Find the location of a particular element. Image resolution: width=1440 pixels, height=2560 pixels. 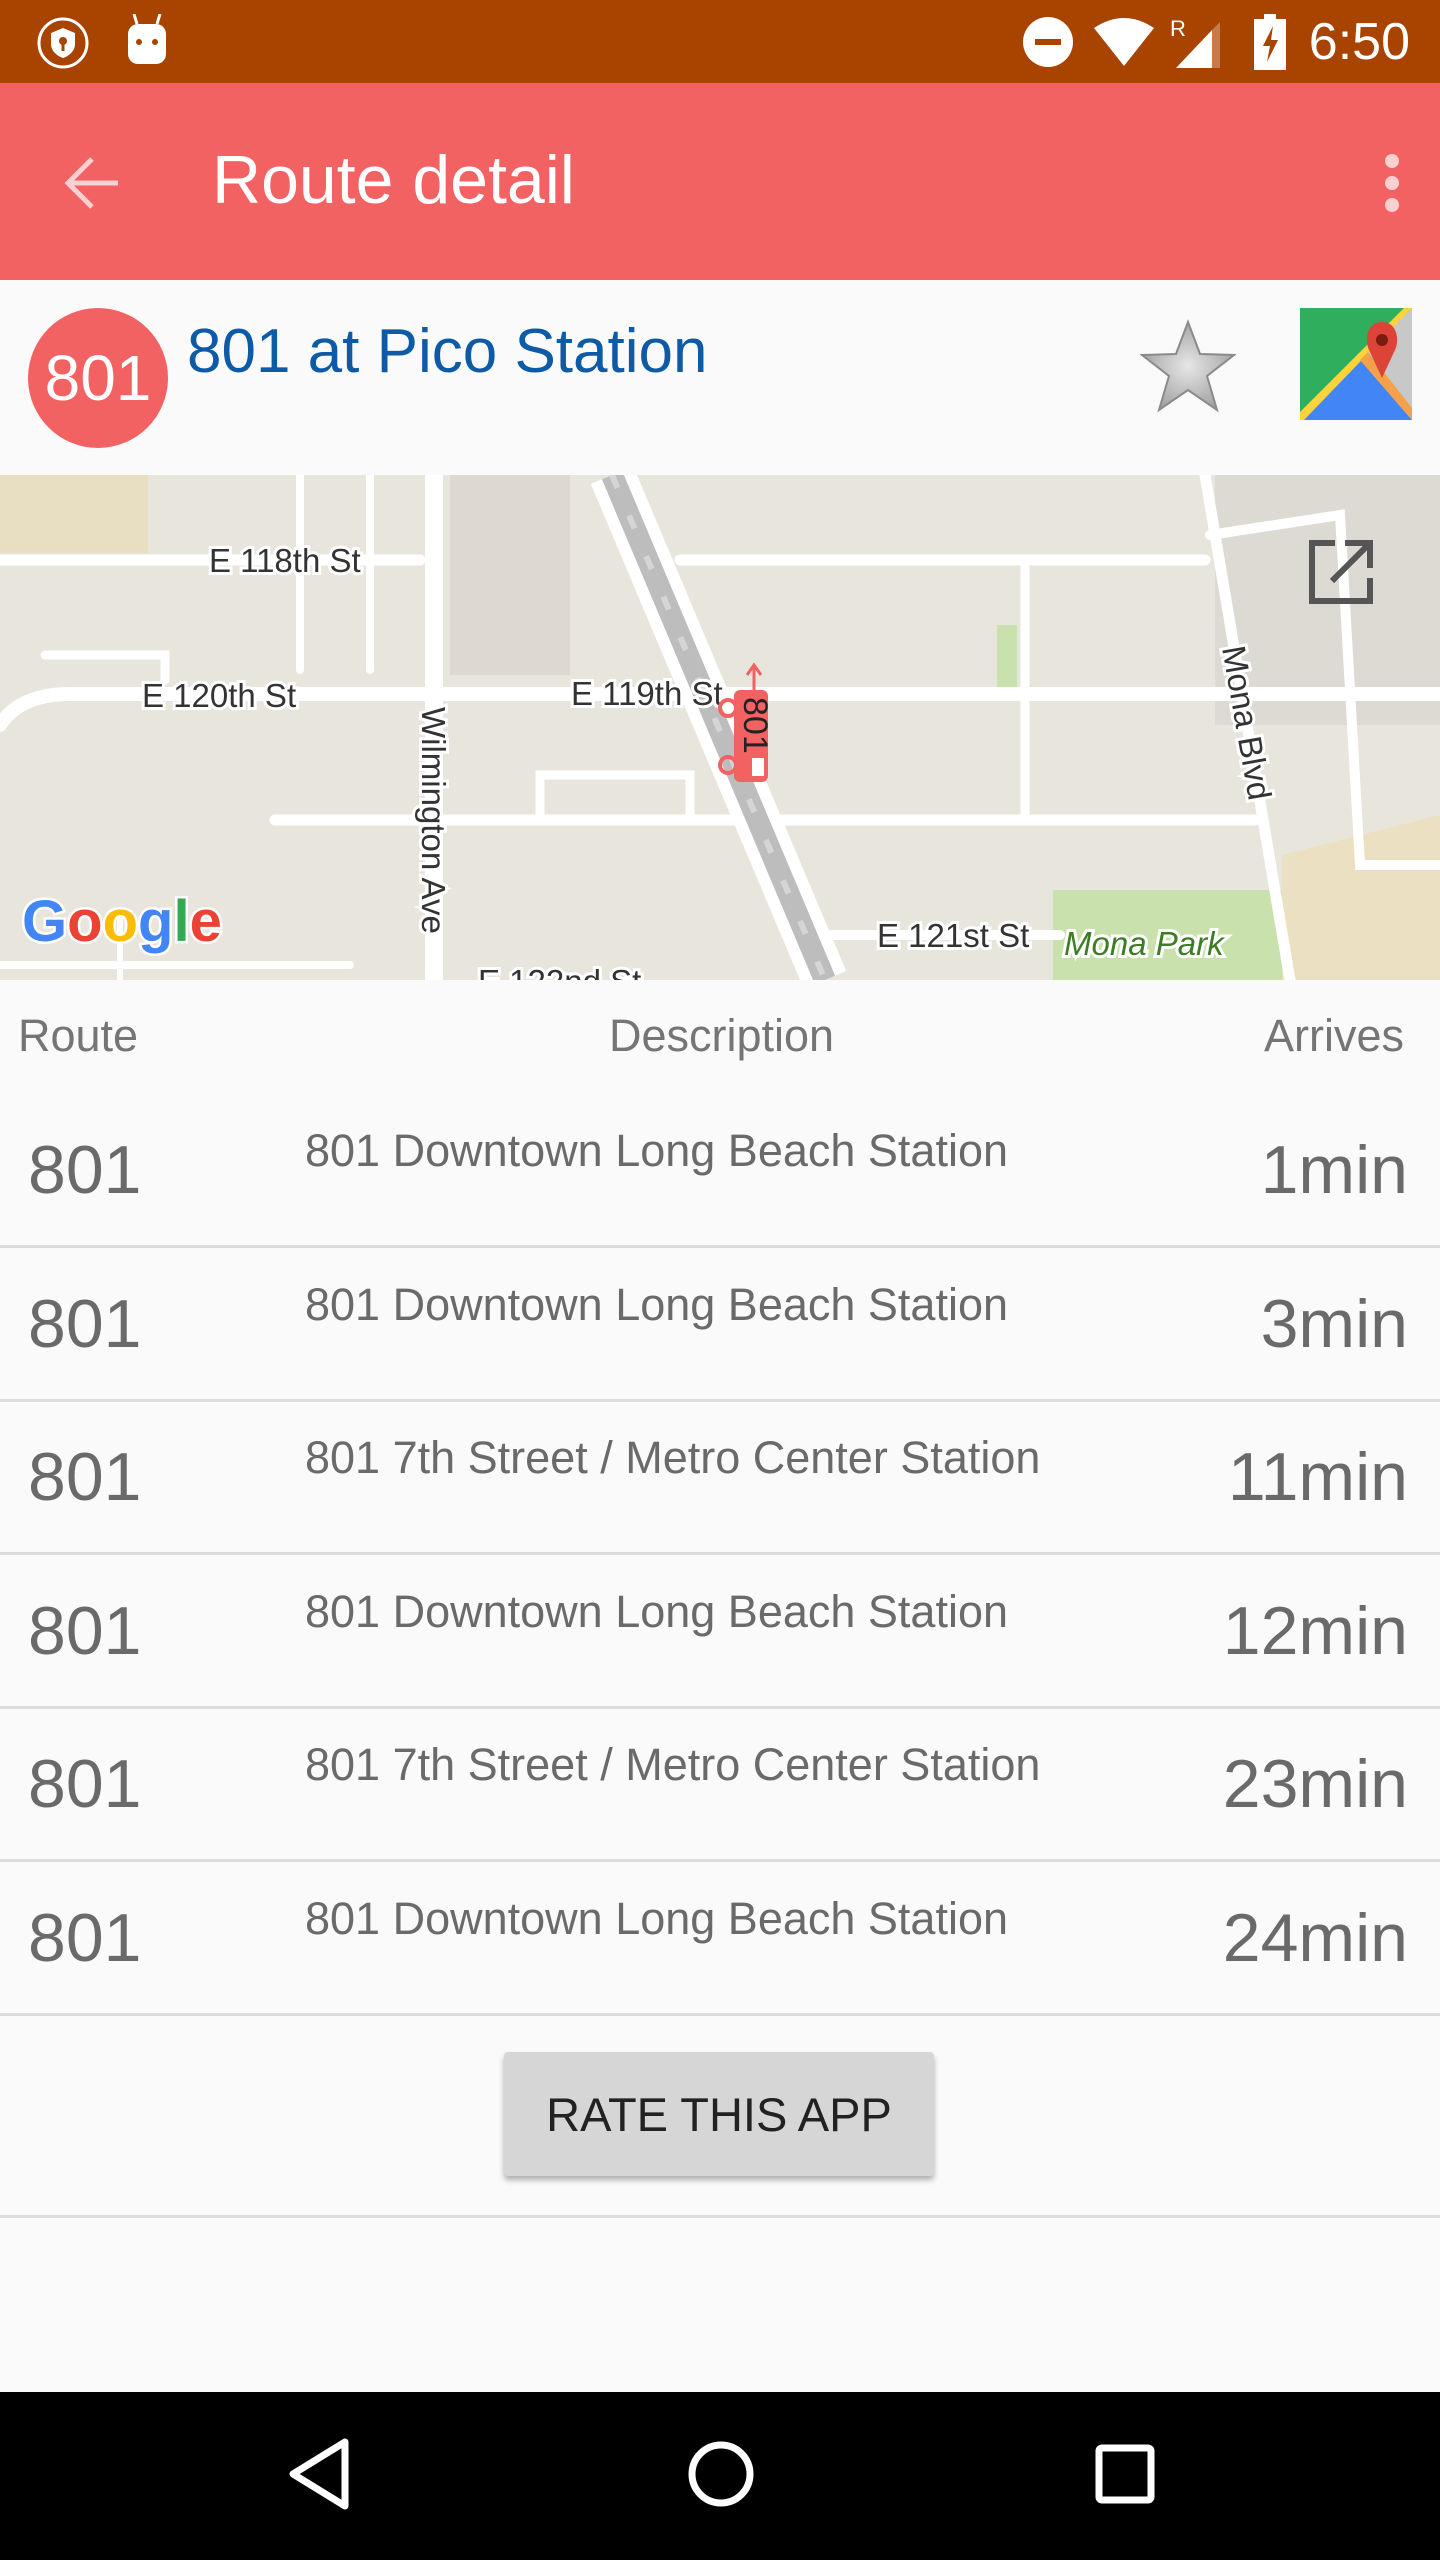

android-icon is located at coordinates (147, 39).